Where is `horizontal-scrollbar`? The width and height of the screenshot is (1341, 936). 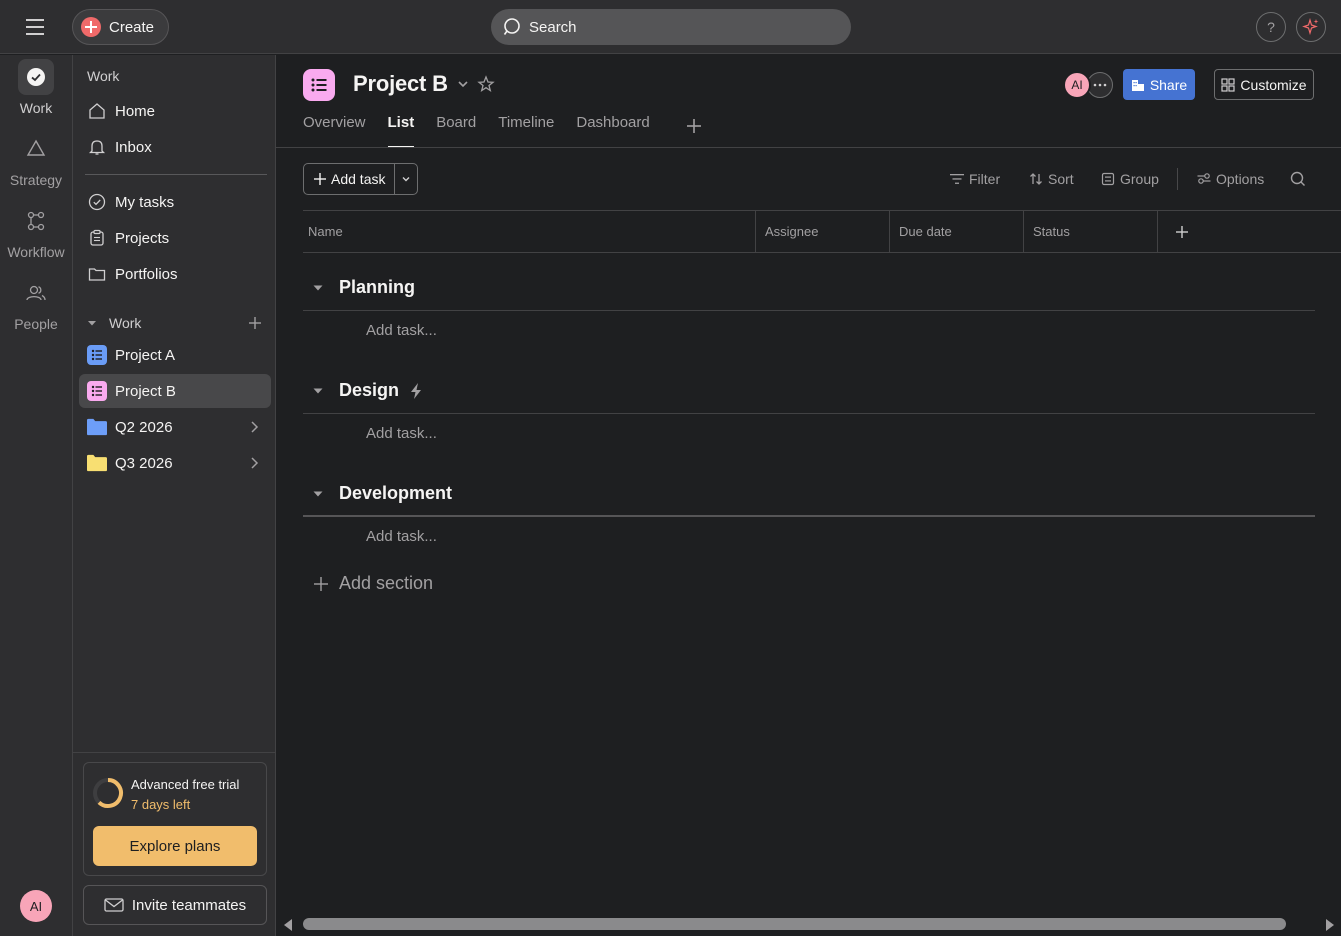
horizontal-scrollbar is located at coordinates (808, 924).